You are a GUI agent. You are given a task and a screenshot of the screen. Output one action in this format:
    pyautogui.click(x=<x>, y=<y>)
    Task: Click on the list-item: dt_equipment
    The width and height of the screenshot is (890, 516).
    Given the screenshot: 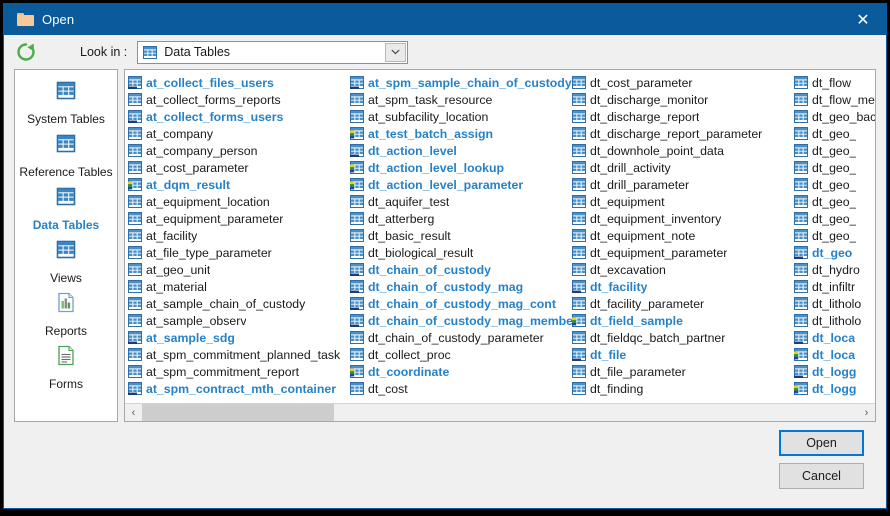 What is the action you would take?
    pyautogui.click(x=683, y=201)
    